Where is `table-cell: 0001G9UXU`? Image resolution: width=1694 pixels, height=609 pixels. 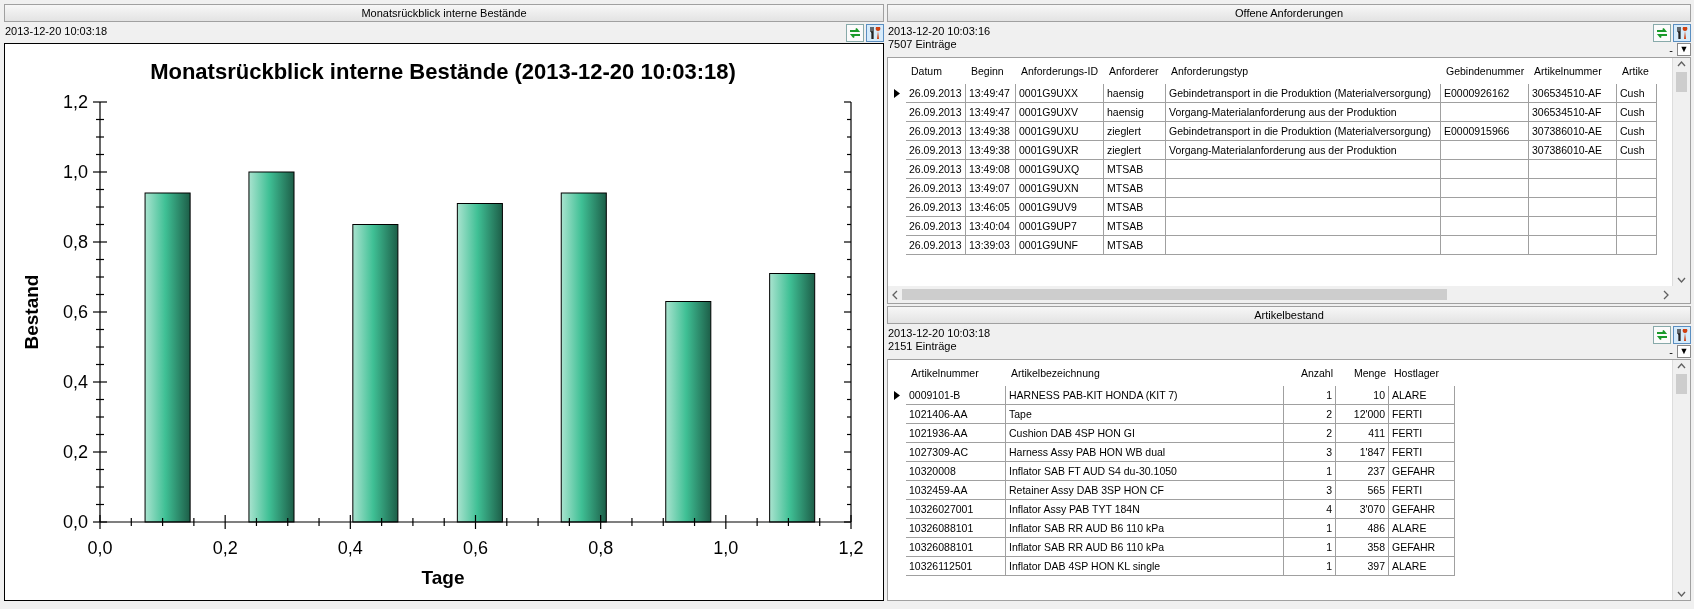
table-cell: 0001G9UXU is located at coordinates (1060, 131).